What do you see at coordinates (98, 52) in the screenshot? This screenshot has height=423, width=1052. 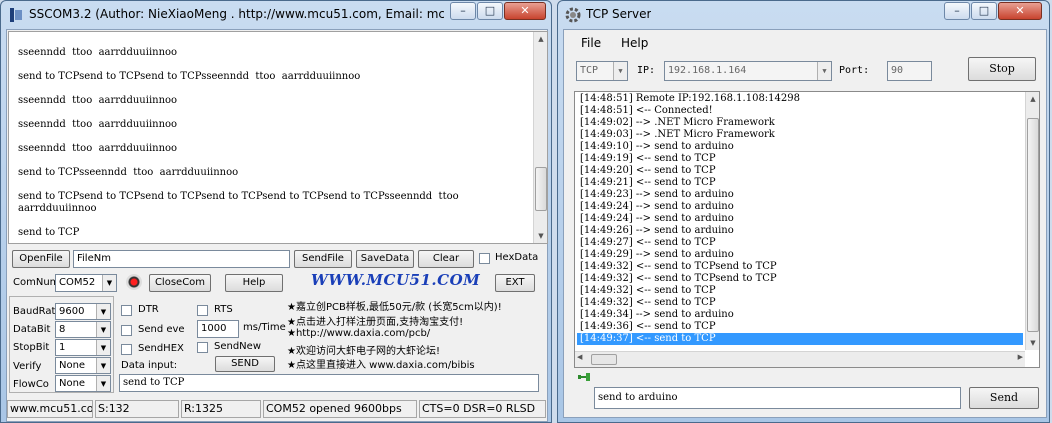 I see `output-line: sseenndd ttoo aarrdduuiinnoo` at bounding box center [98, 52].